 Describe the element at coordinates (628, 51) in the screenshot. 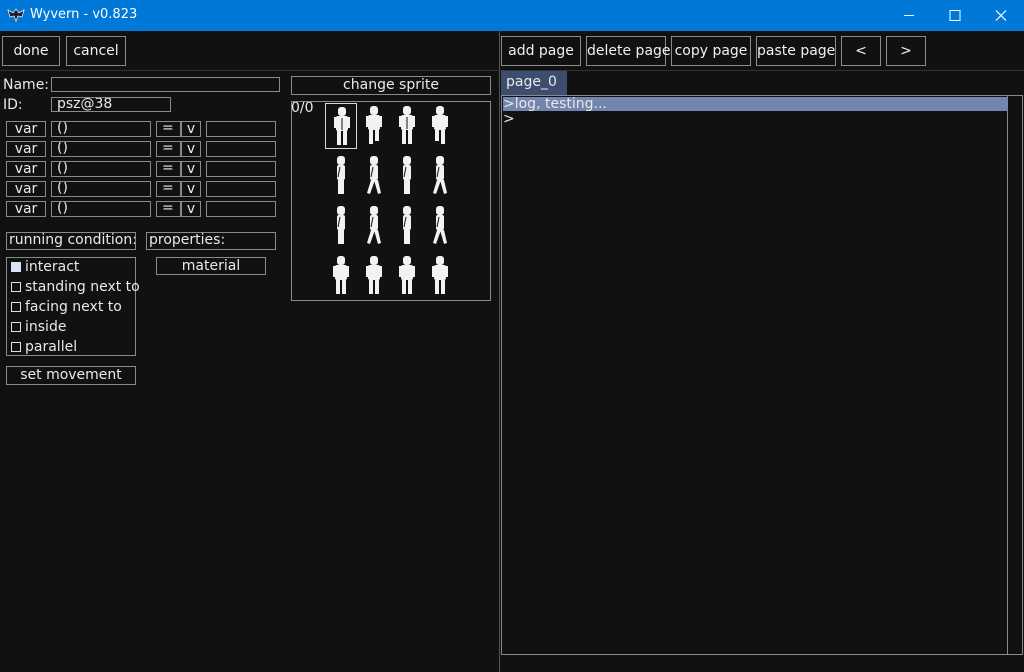

I see `delete-page-button: delete page` at that location.